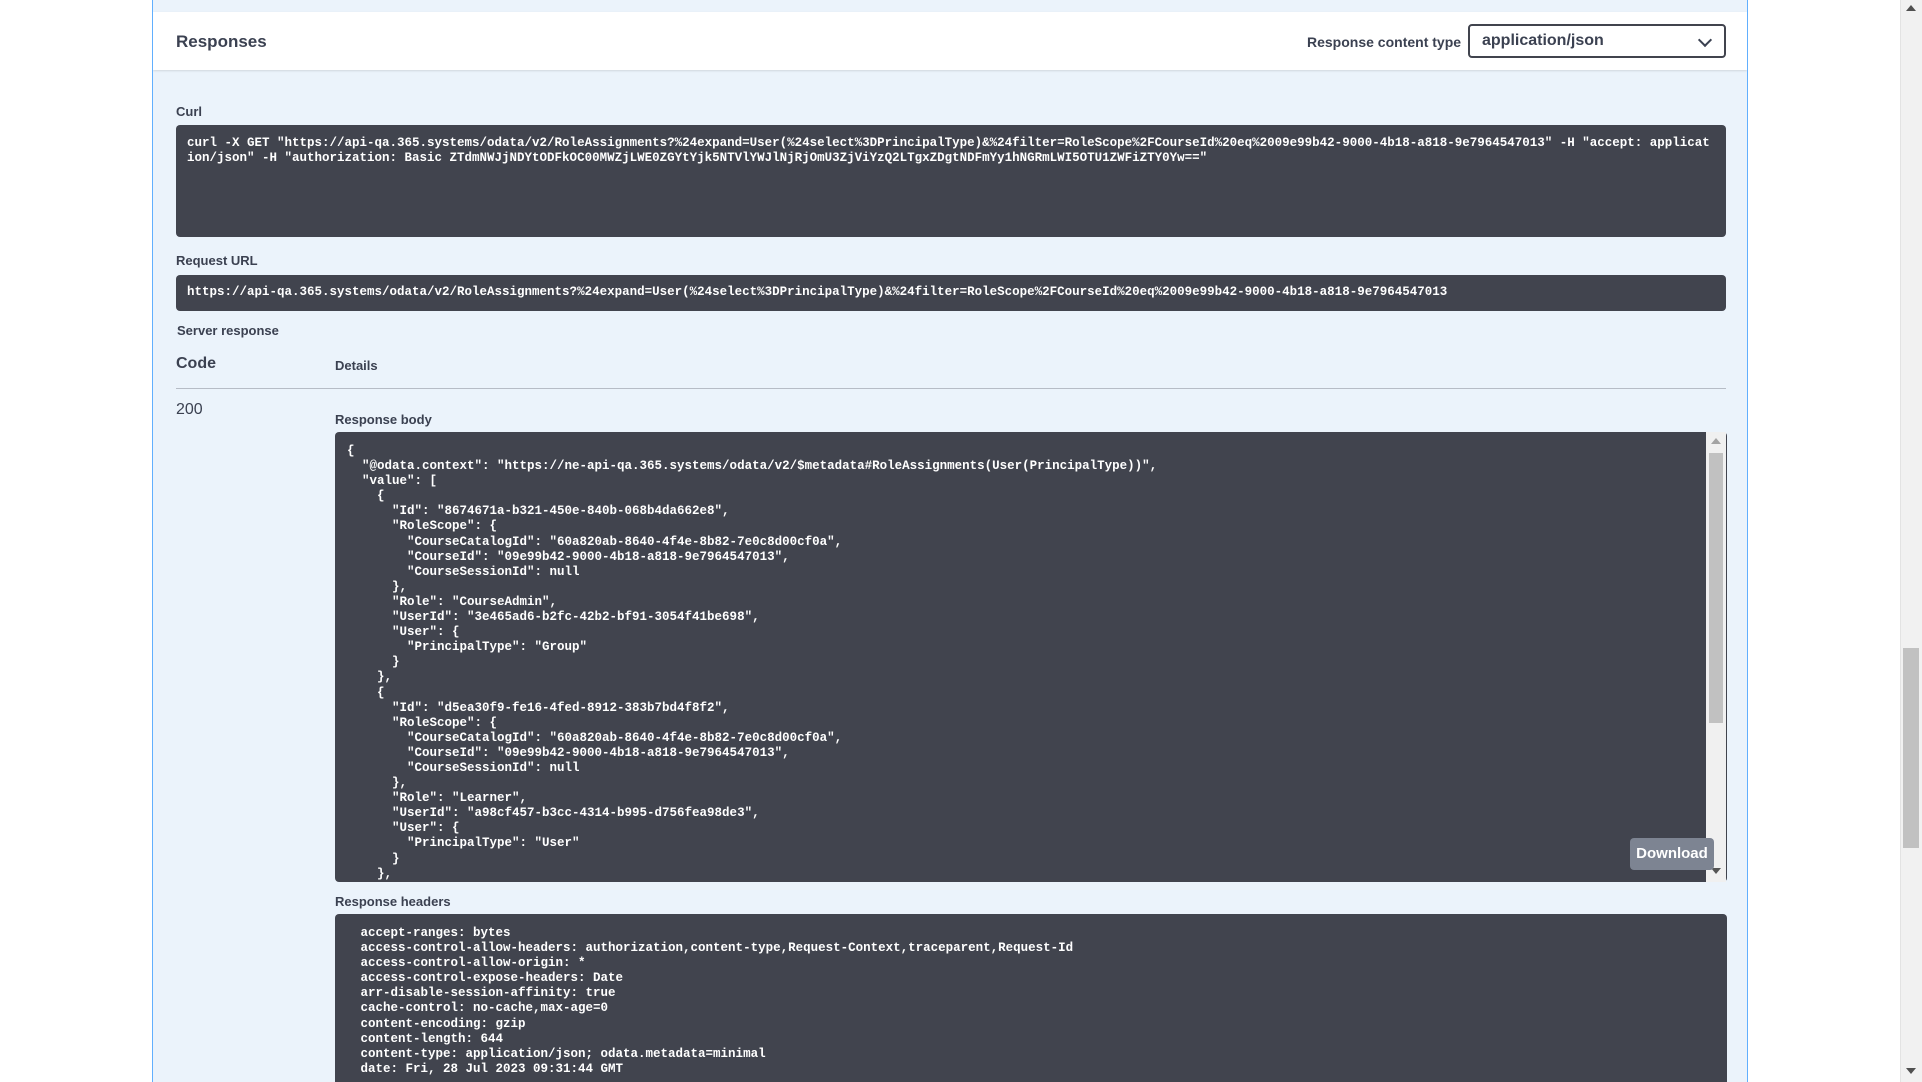 This screenshot has width=1922, height=1082. I want to click on page-scroll-thumb, so click(1911, 748).